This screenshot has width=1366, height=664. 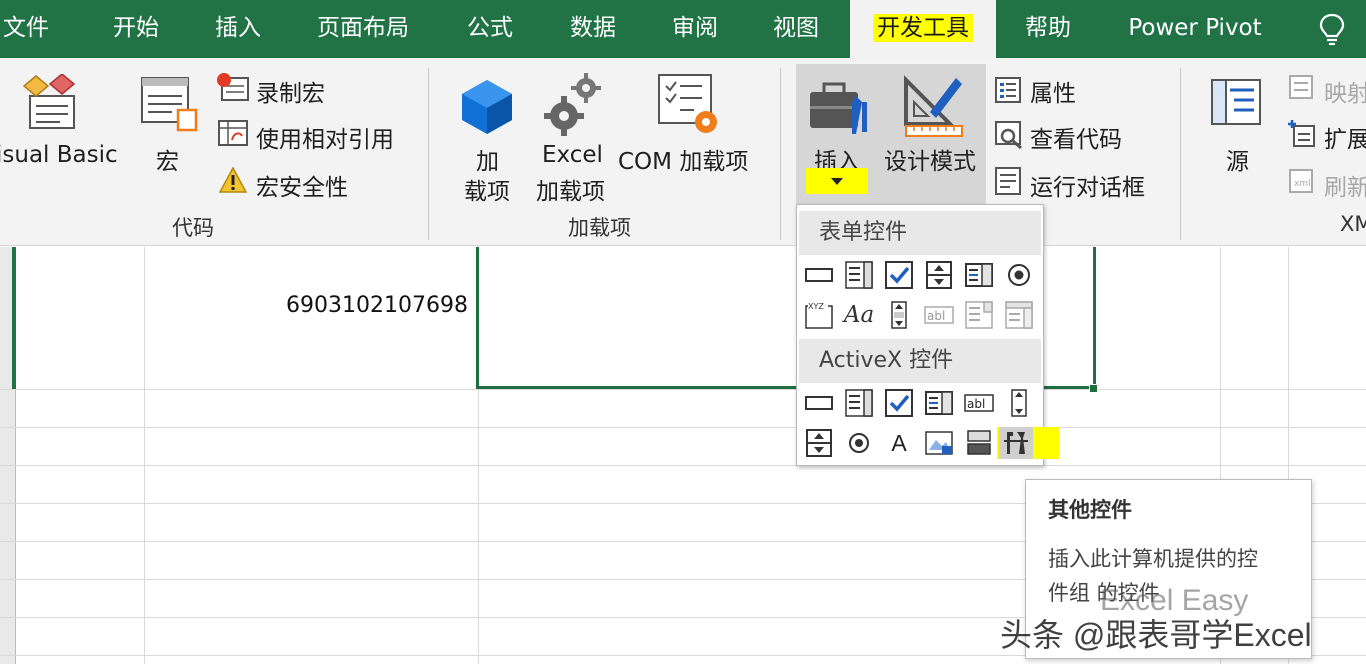 What do you see at coordinates (1093, 388) in the screenshot?
I see `fill-handle` at bounding box center [1093, 388].